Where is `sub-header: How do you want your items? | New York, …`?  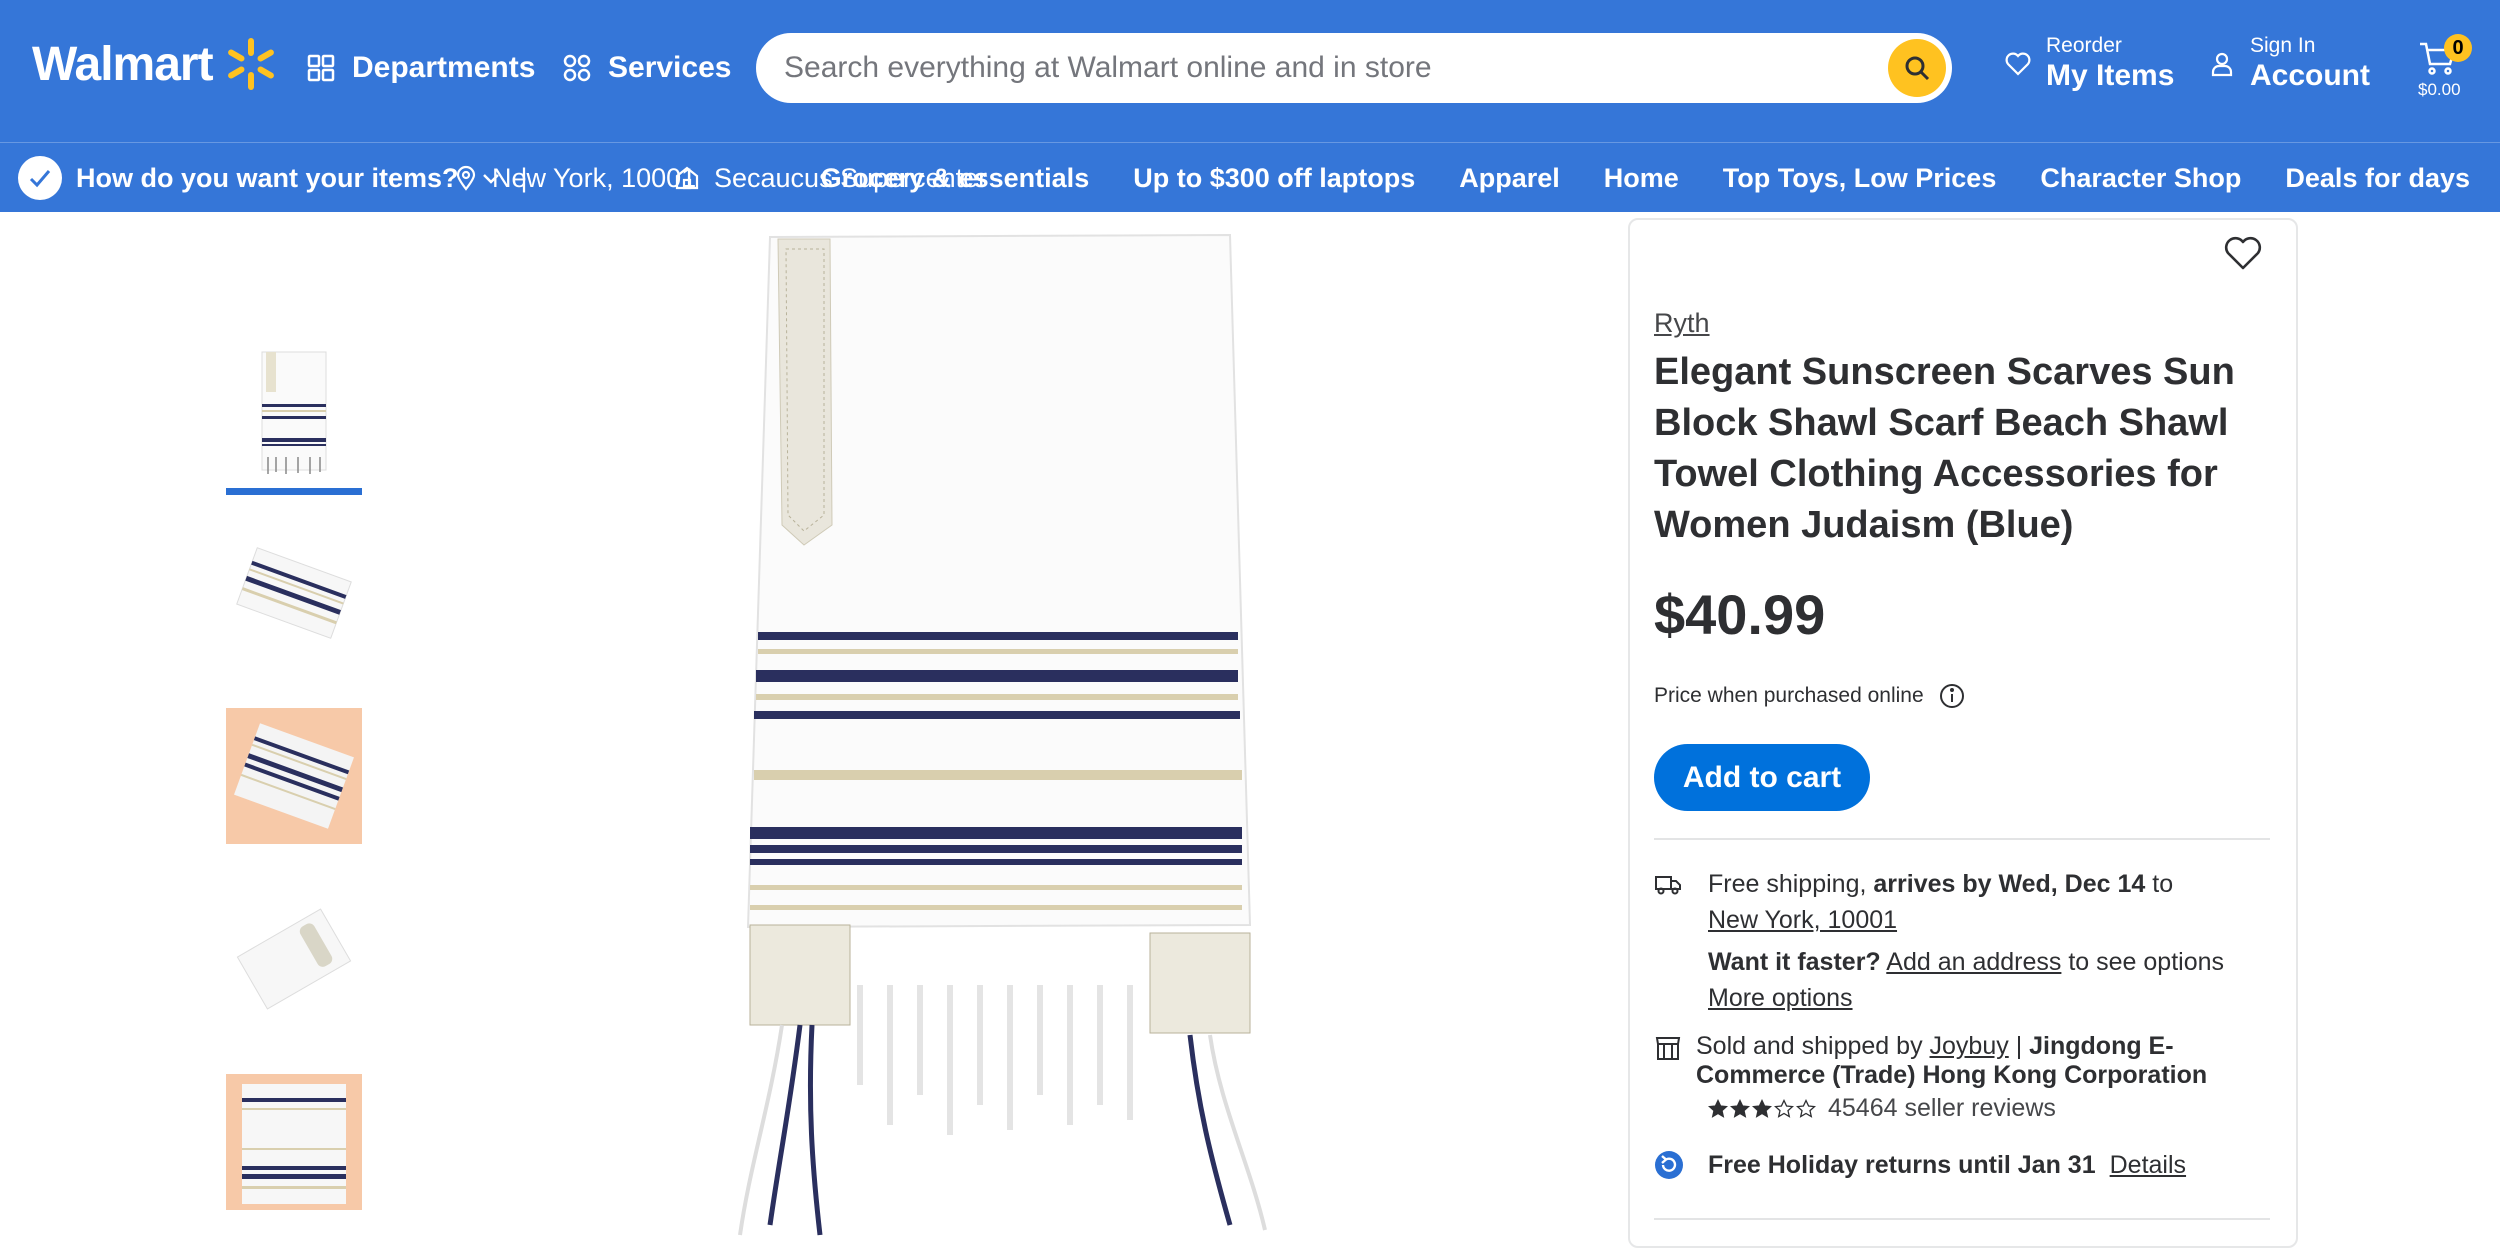
sub-header: How do you want your items? | New York, … is located at coordinates (1250, 177).